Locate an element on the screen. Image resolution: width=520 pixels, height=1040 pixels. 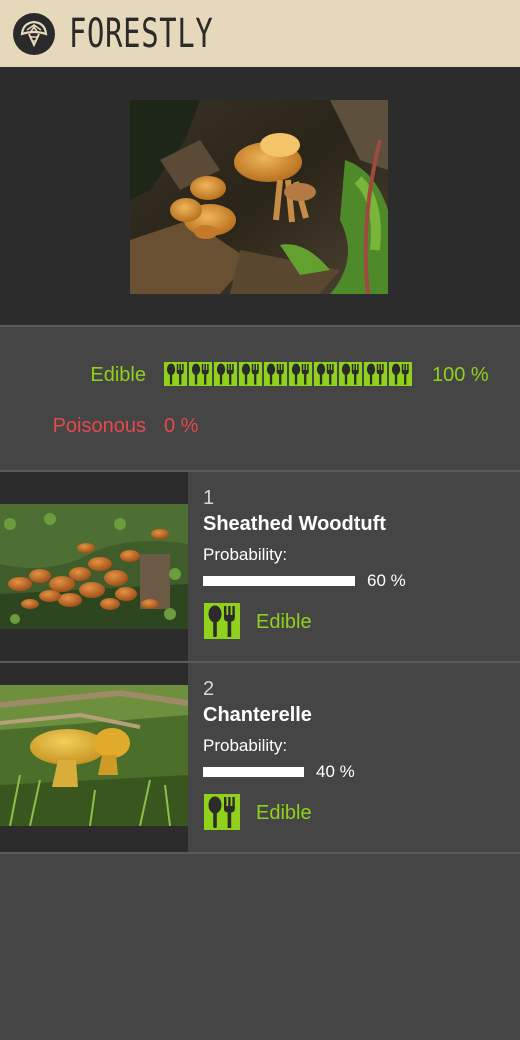
edible-meter is located at coordinates (288, 374).